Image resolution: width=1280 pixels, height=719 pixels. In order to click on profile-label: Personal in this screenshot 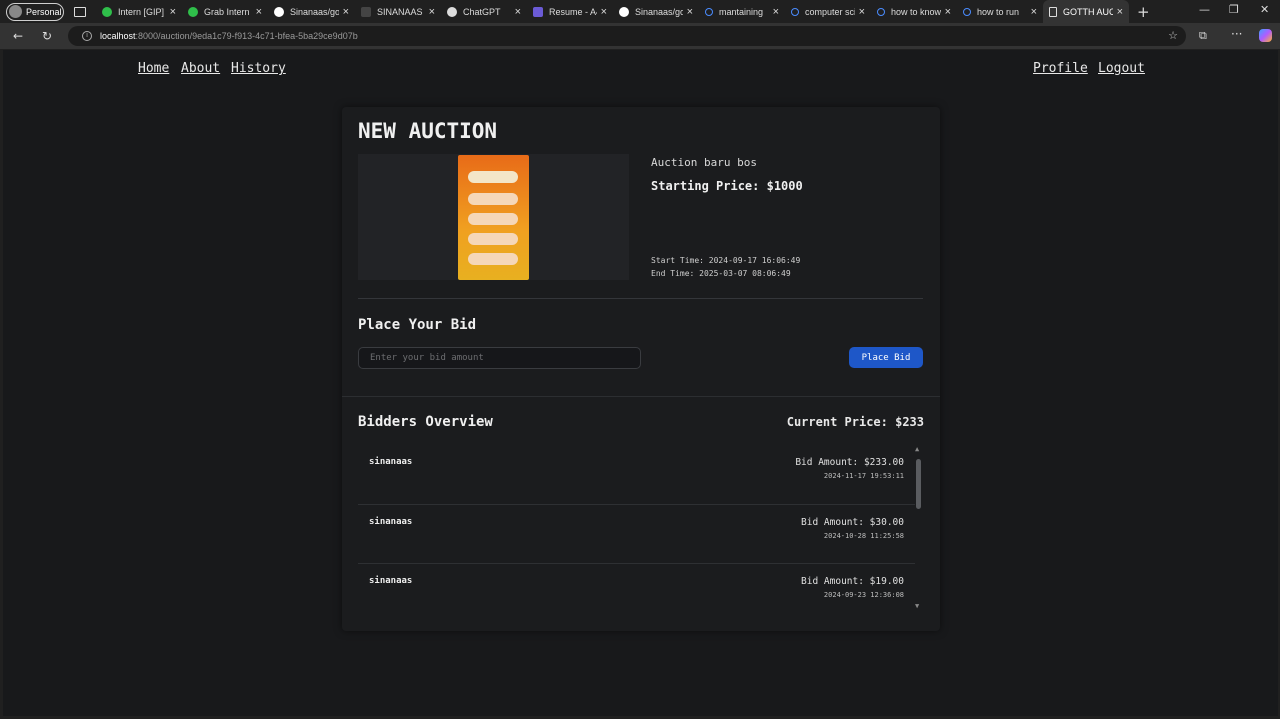, I will do `click(44, 11)`.